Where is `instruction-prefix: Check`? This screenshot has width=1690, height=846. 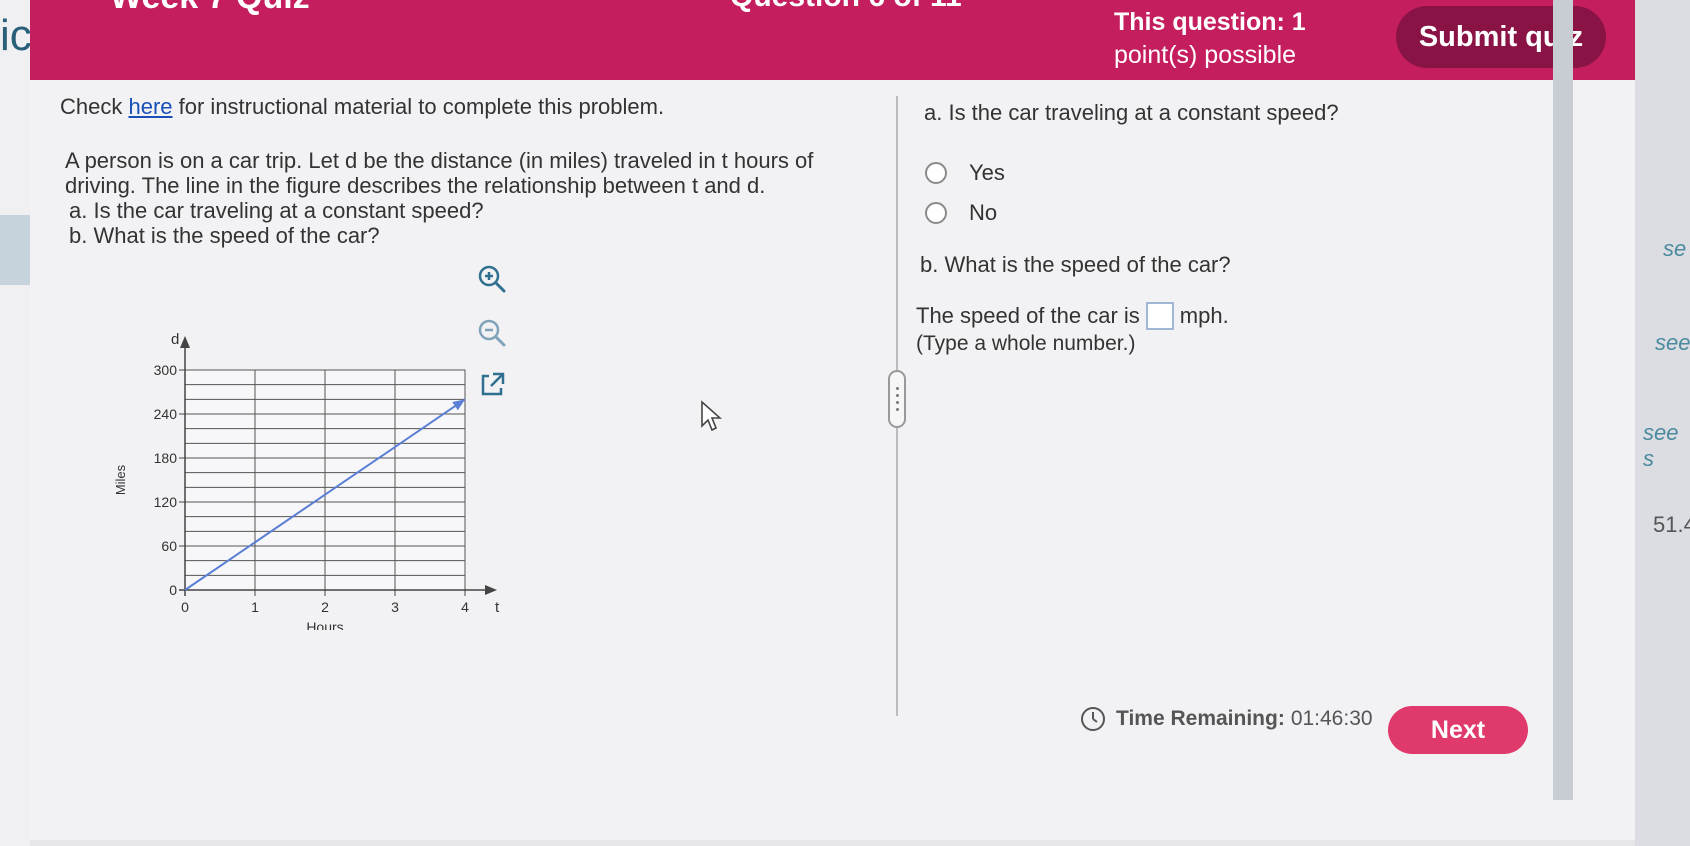
instruction-prefix: Check is located at coordinates (94, 106).